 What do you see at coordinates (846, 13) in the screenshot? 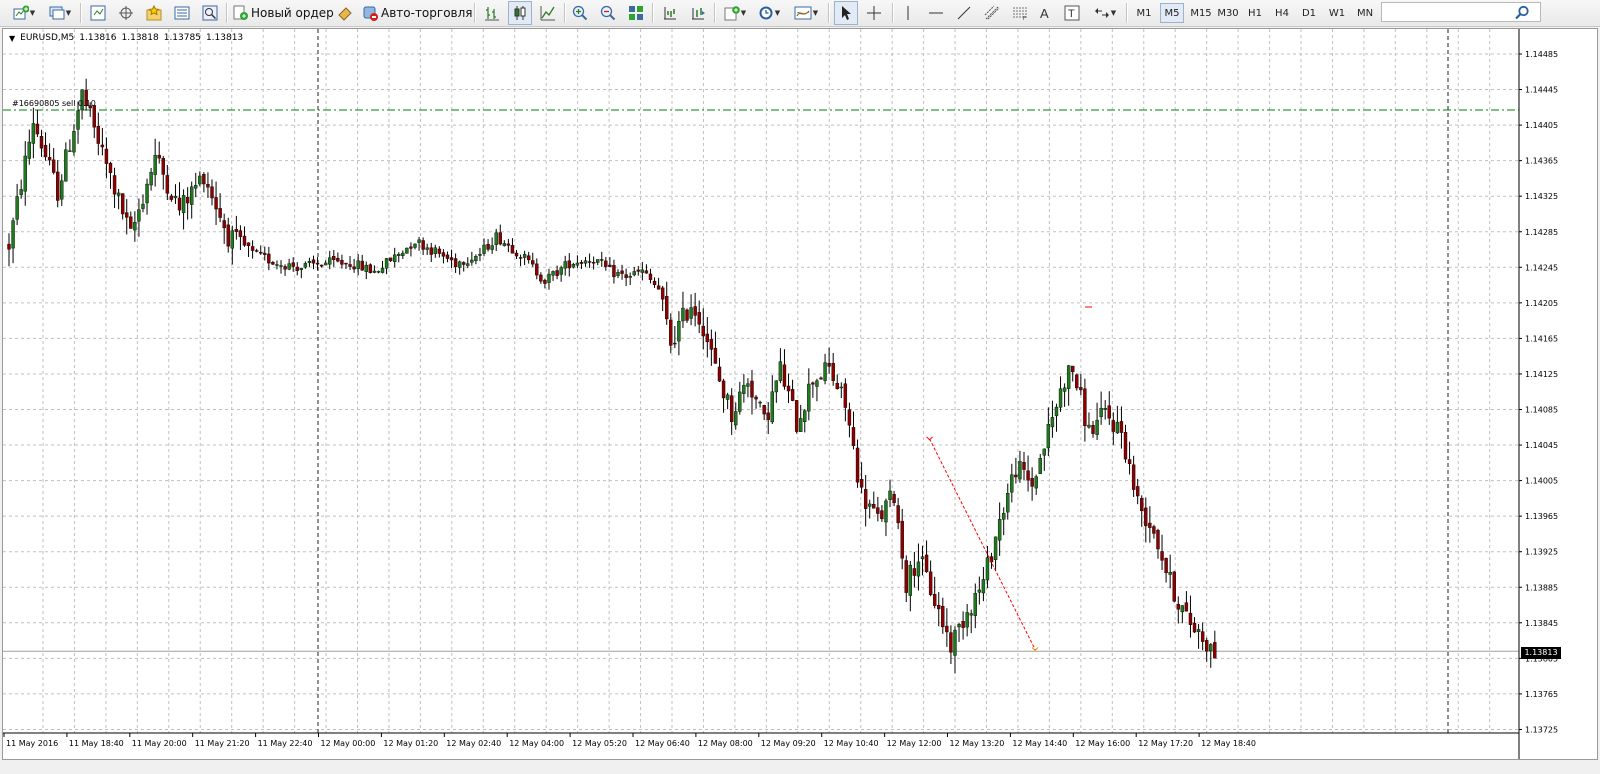
I see `cursor-button` at bounding box center [846, 13].